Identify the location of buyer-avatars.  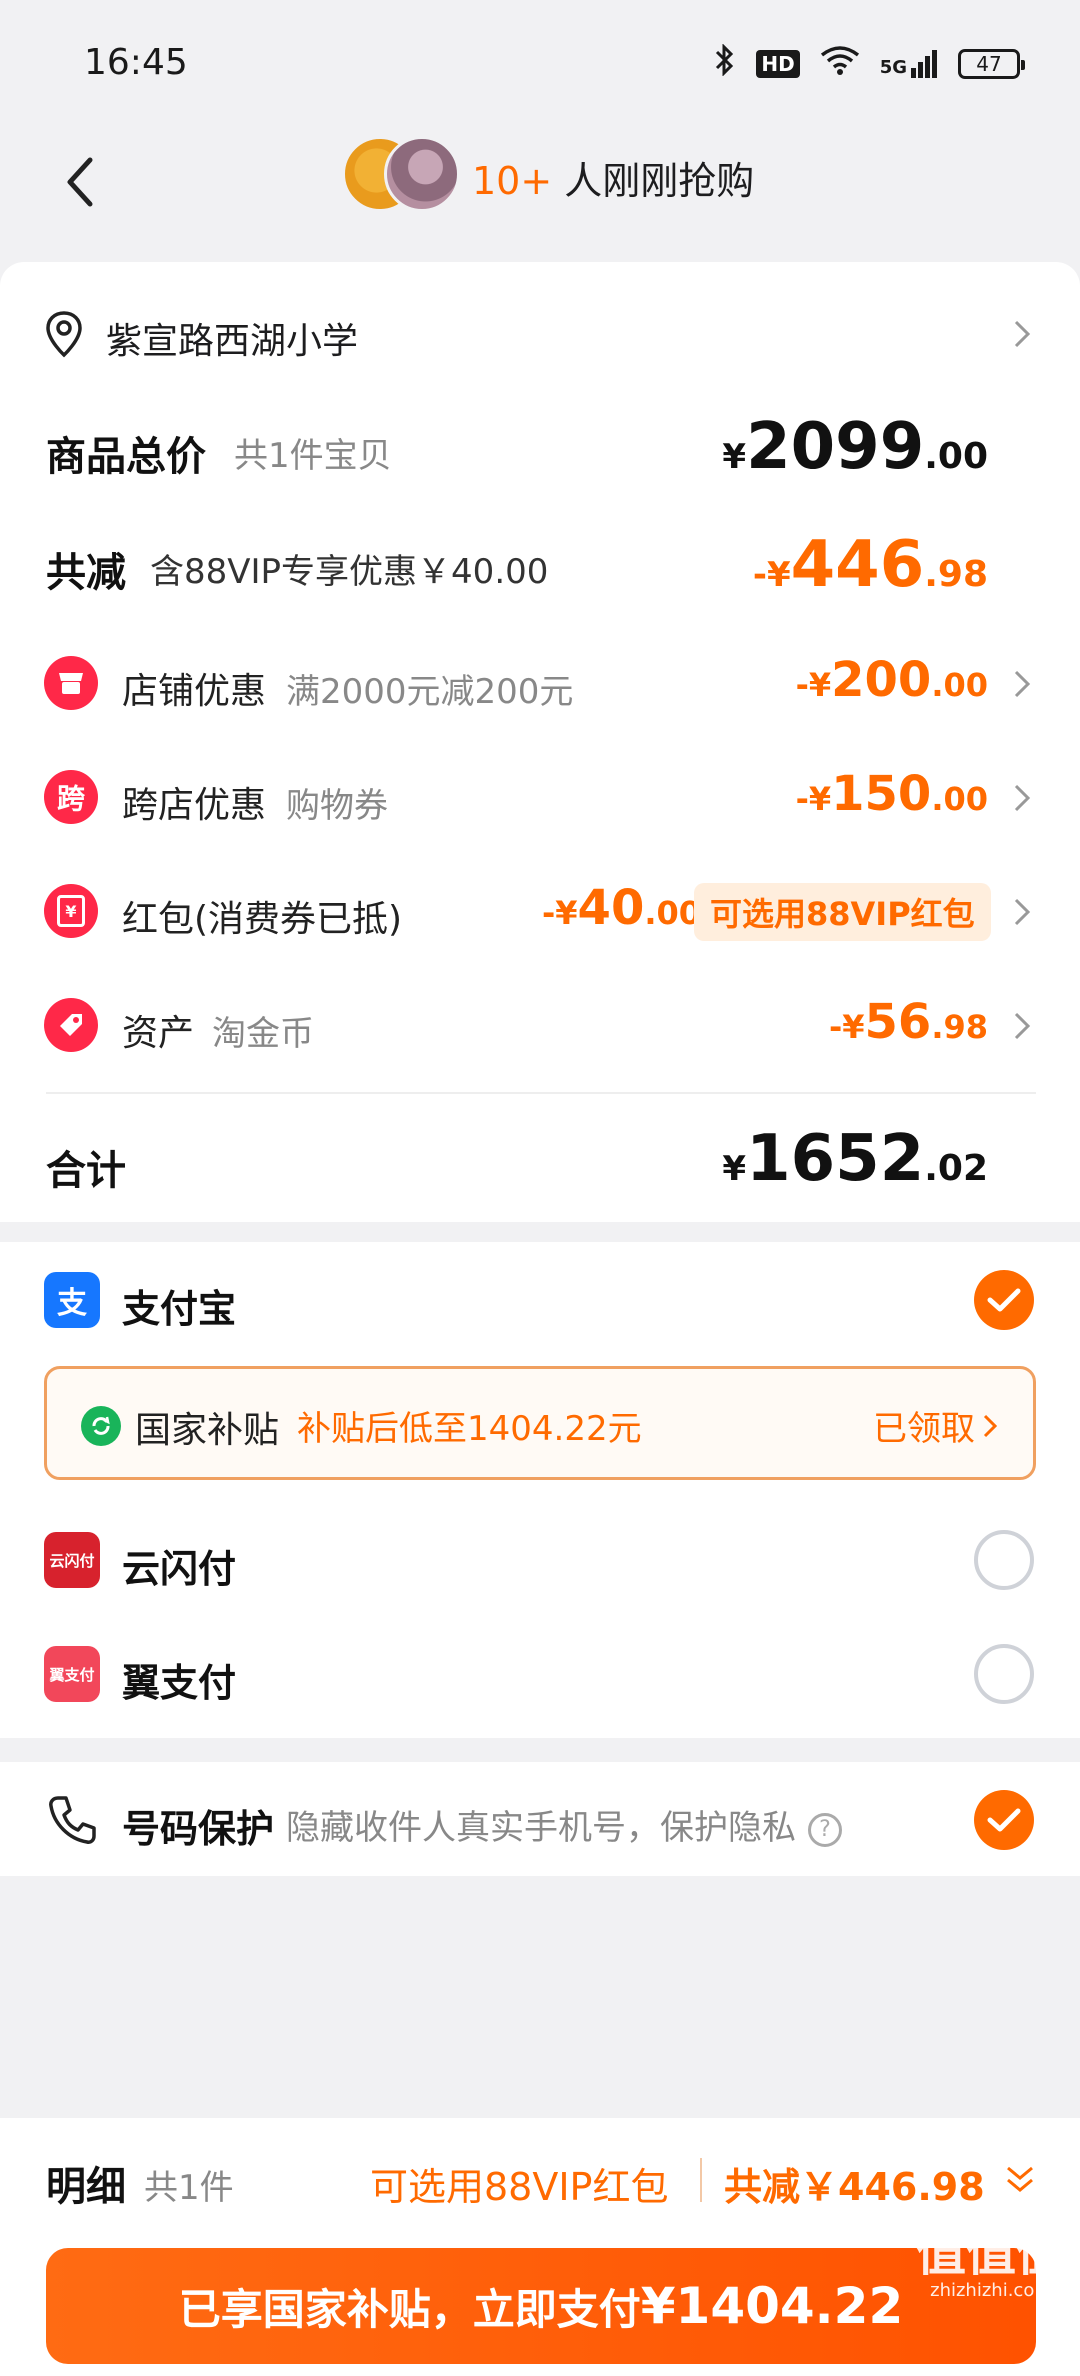
(401, 174).